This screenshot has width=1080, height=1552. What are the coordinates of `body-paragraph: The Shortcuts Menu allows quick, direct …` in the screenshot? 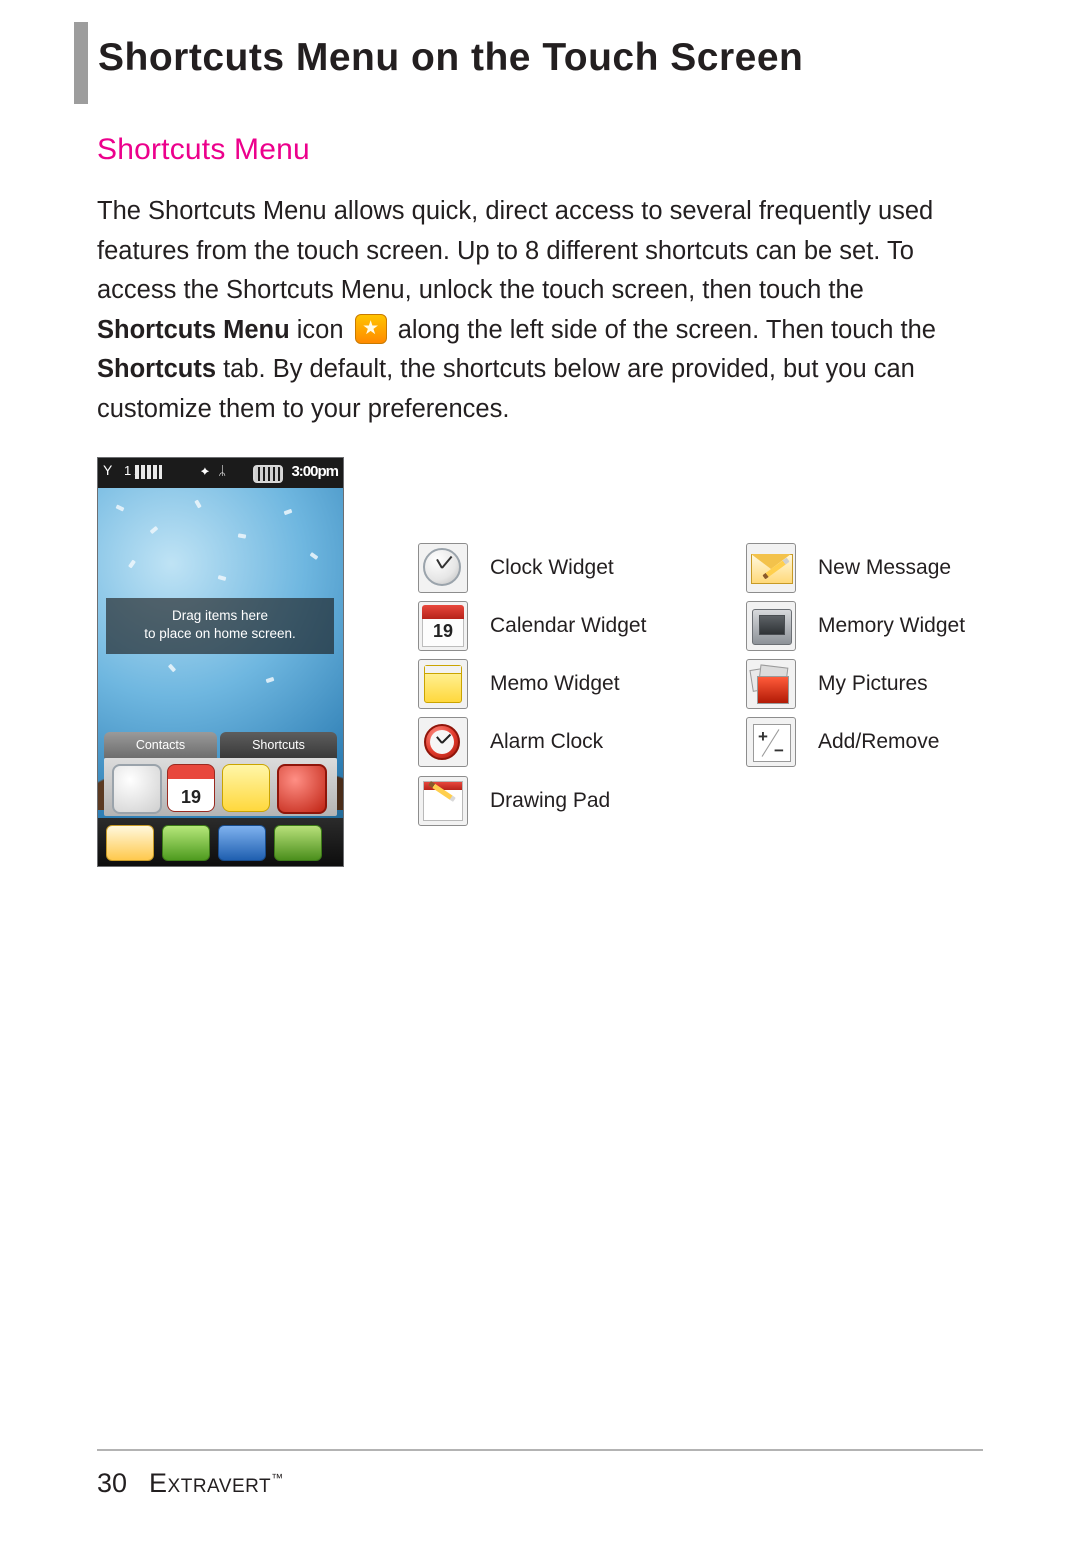 It's located at (542, 310).